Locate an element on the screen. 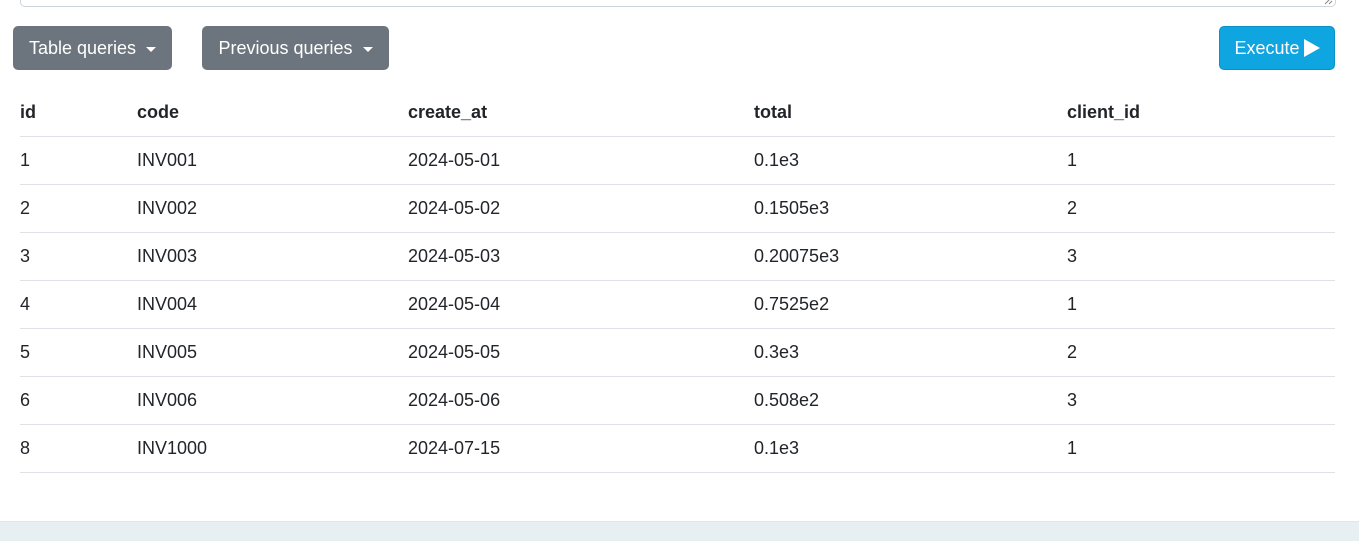 The width and height of the screenshot is (1359, 541). cell-create-at: 2024-05-03 is located at coordinates (581, 256).